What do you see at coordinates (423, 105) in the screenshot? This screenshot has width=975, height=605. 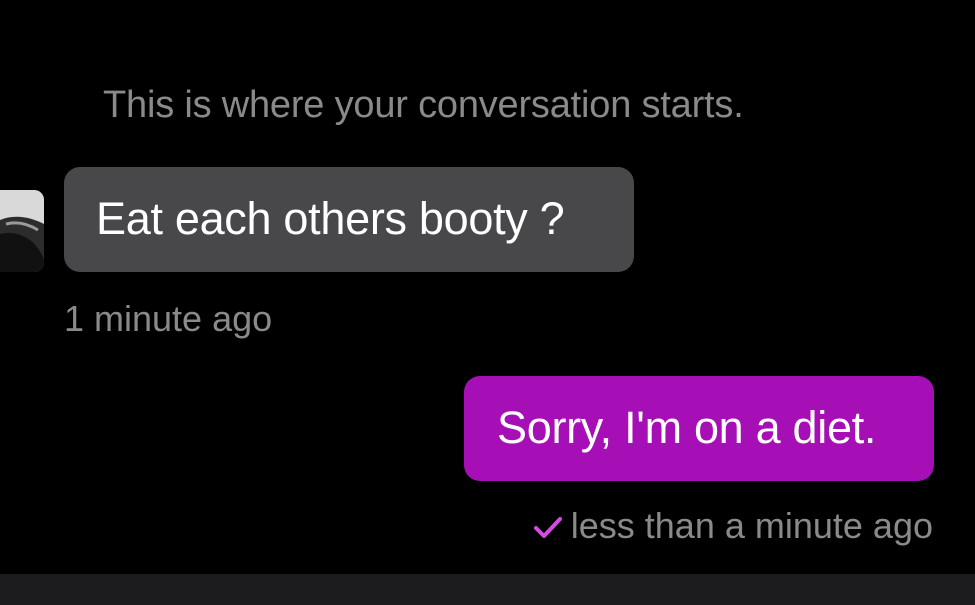 I see `conversation-start-notice: This is where your conversation starts.` at bounding box center [423, 105].